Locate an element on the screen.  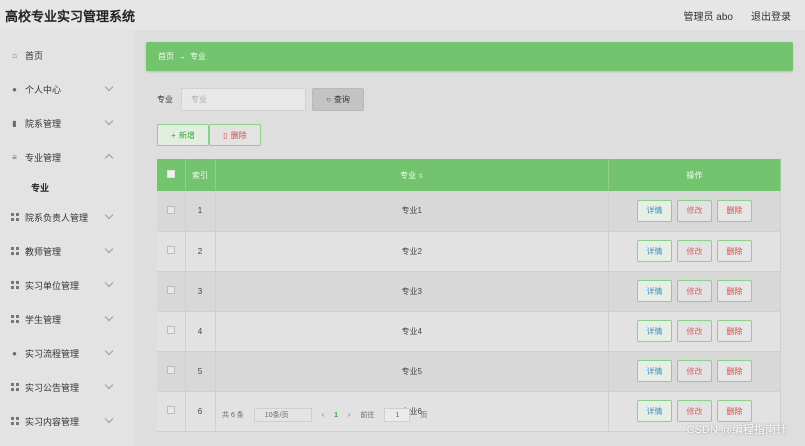
row-index: 6 is located at coordinates (200, 411).